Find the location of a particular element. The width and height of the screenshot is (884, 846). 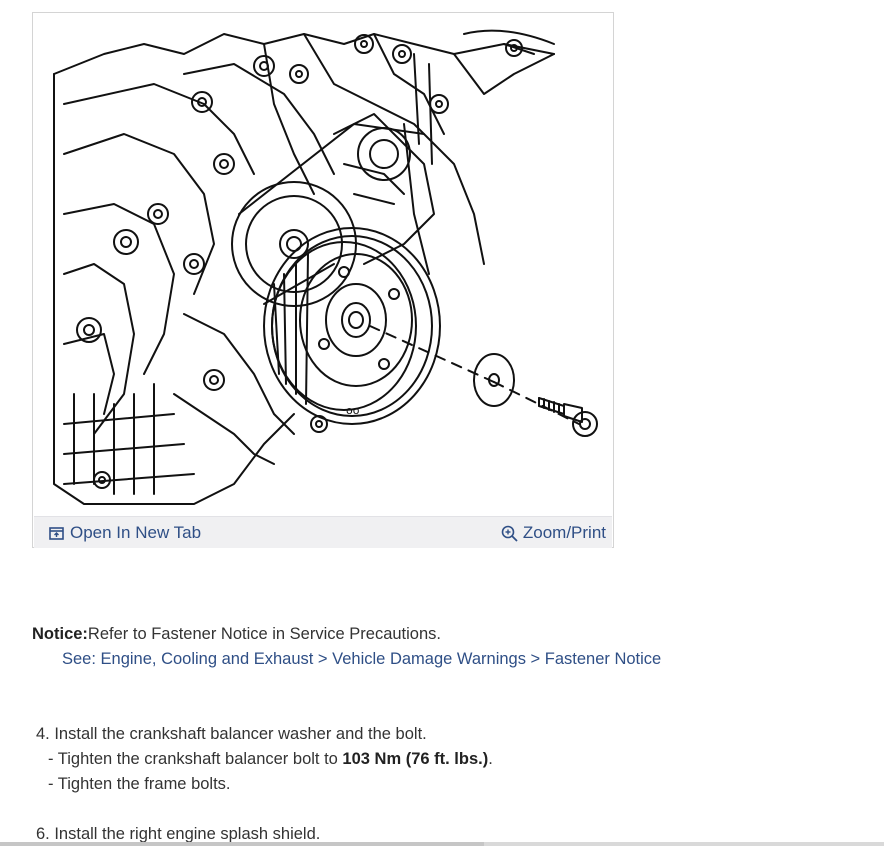

substep-tighten-frame-bolts: - Tighten the frame bolts. is located at coordinates (139, 784).